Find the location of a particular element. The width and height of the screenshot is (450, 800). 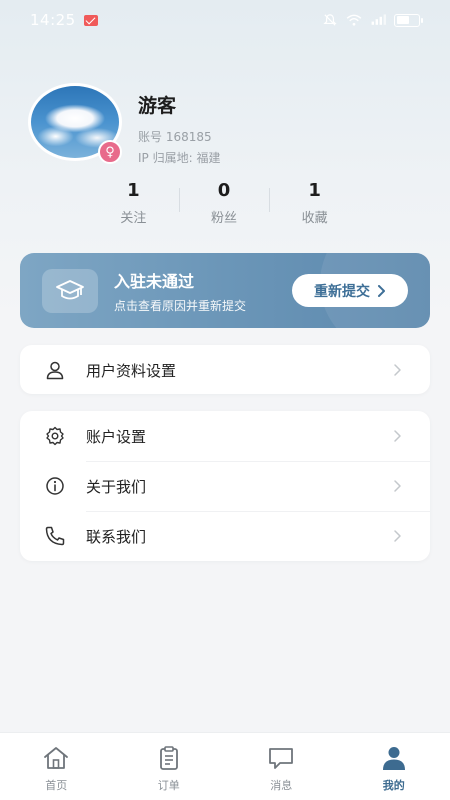

female-icon: ♀ is located at coordinates (110, 152).